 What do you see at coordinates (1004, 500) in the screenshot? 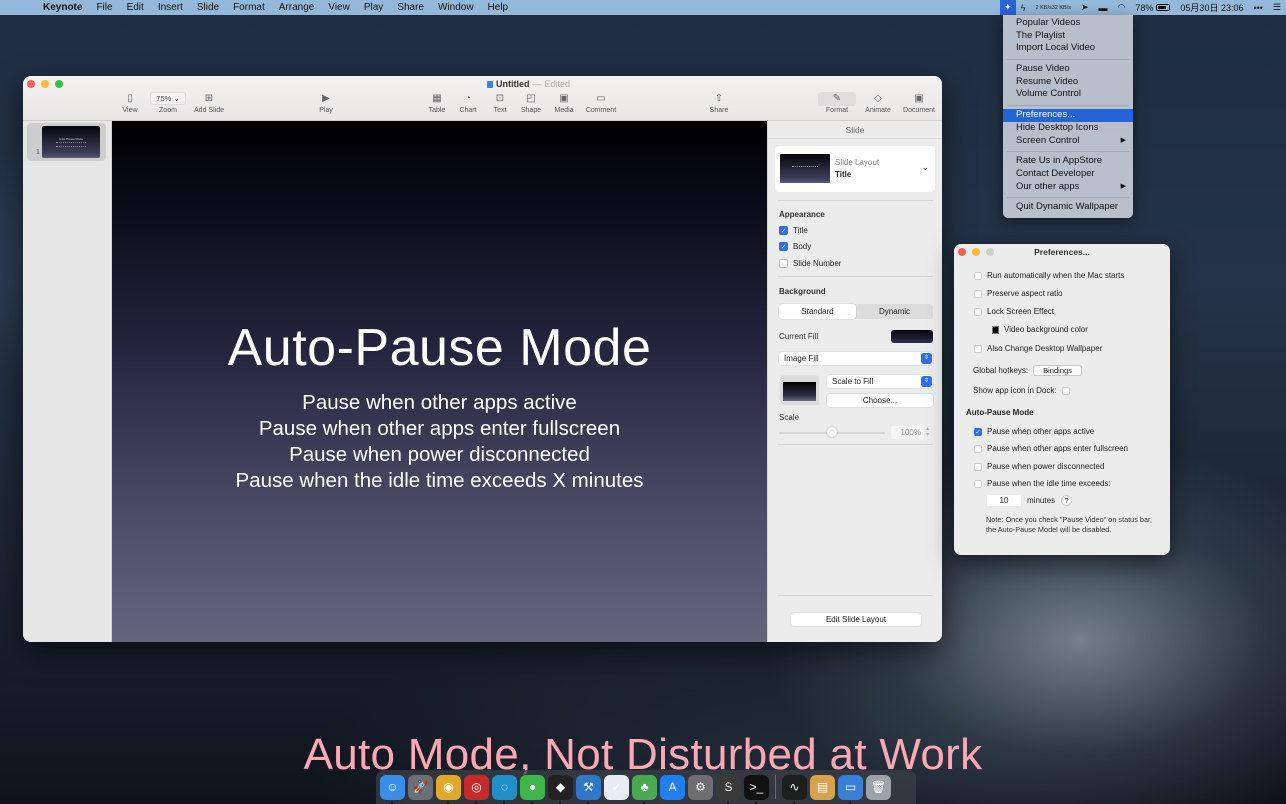
I see `idle-minutes-input: 10` at bounding box center [1004, 500].